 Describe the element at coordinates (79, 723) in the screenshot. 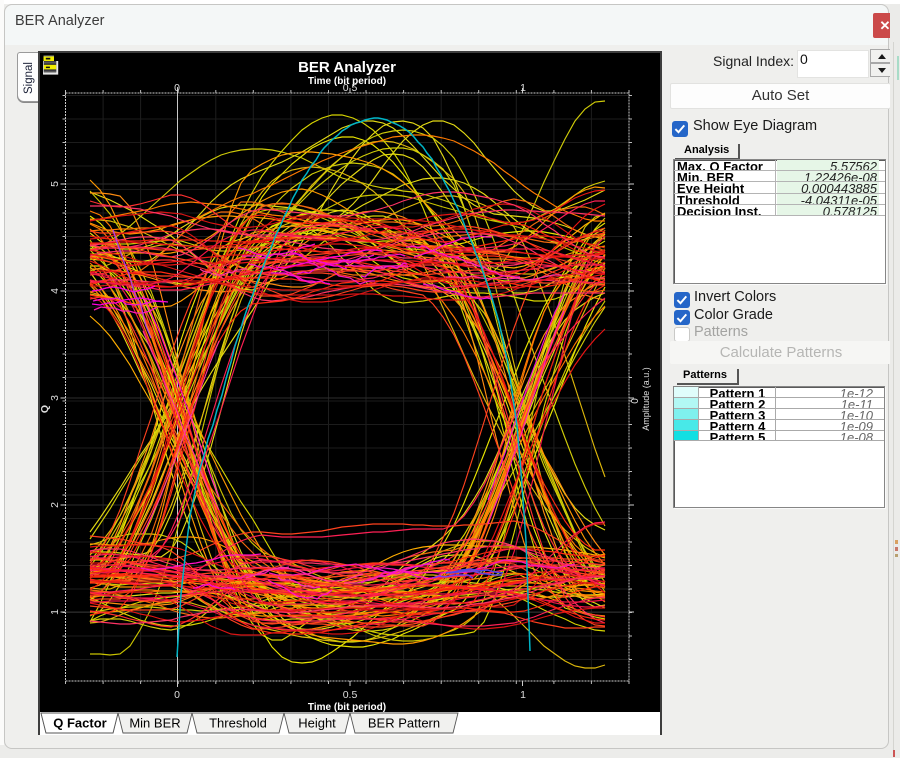

I see `svg-text: Q Factor` at that location.